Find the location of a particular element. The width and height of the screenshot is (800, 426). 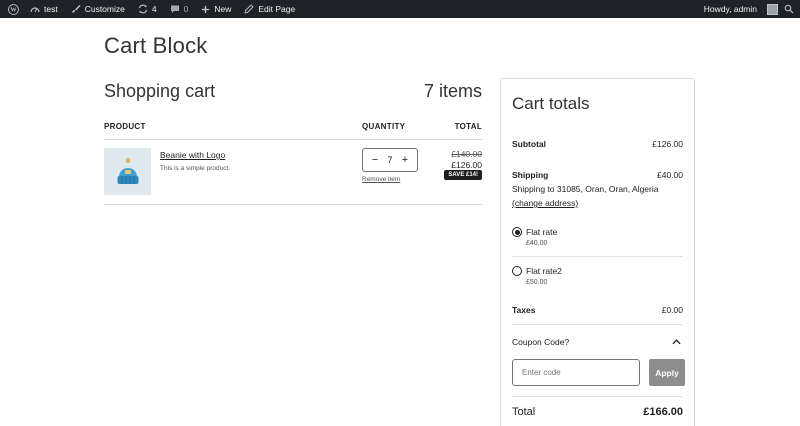

howdy-user-link: Howdy, admin is located at coordinates (734, 9).